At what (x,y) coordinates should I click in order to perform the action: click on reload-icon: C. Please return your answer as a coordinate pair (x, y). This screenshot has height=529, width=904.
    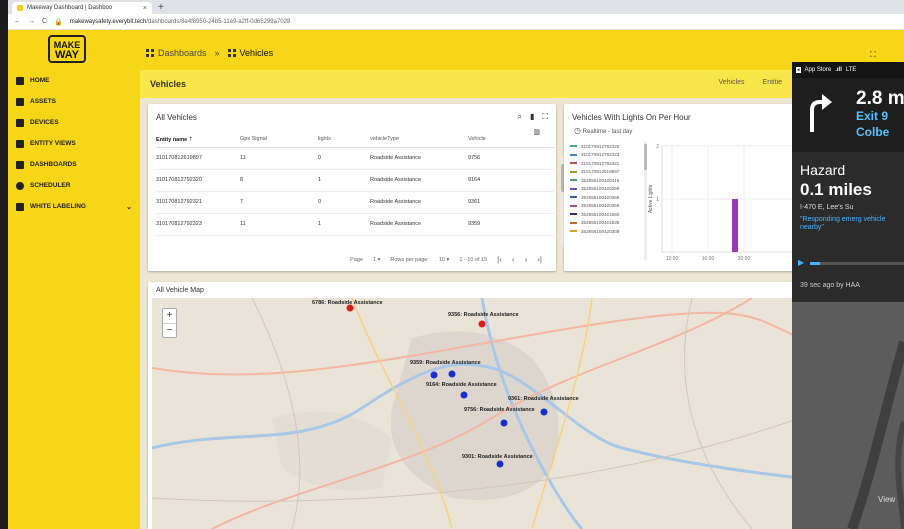
    Looking at the image, I should click on (44, 21).